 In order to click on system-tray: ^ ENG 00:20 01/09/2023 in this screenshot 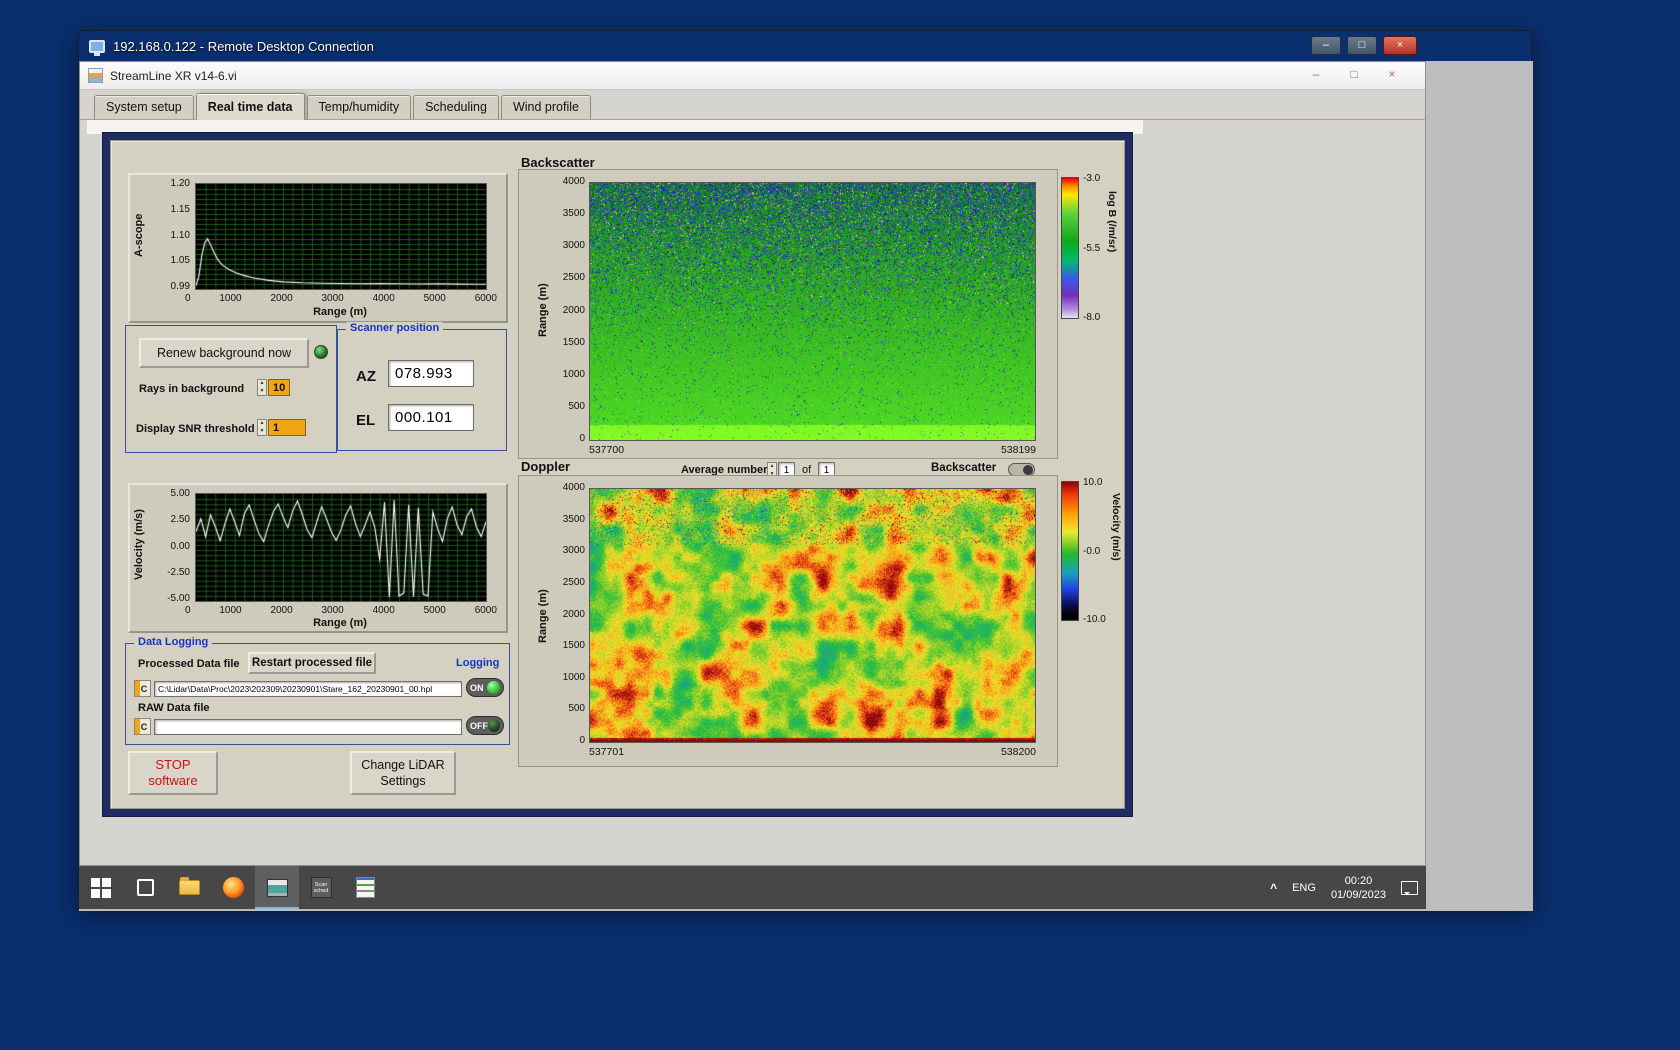, I will do `click(1344, 887)`.